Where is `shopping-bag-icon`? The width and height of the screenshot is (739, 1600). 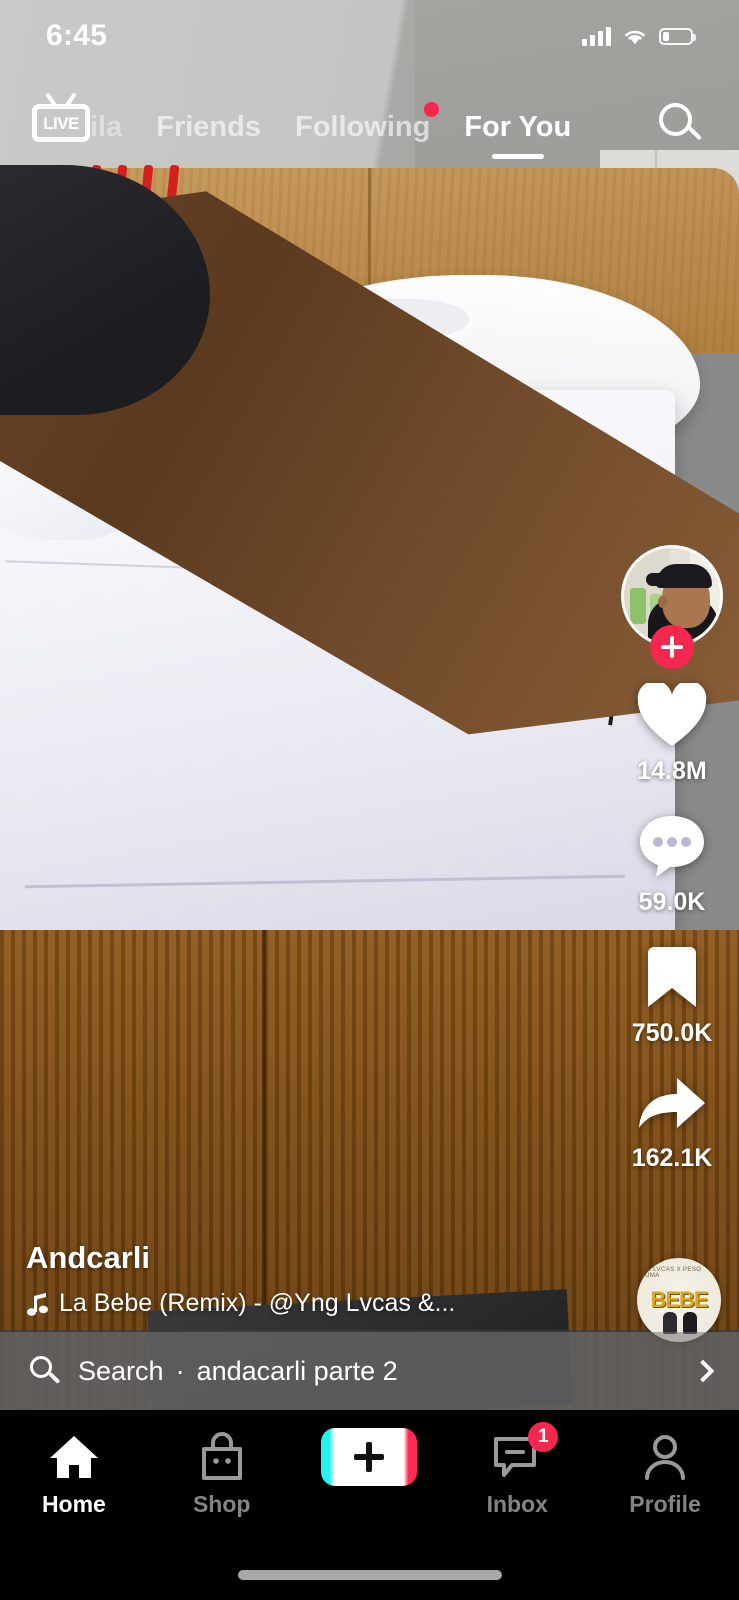
shopping-bag-icon is located at coordinates (221, 1456).